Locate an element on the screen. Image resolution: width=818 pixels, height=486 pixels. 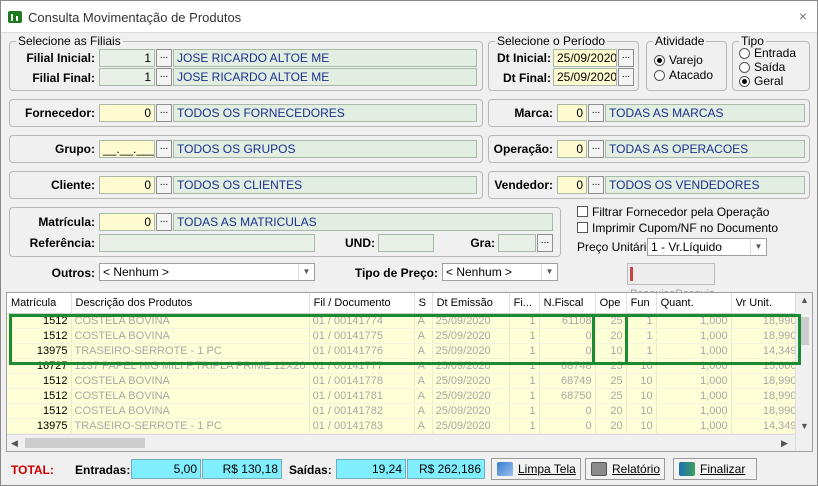
filial-final-code: 1 is located at coordinates (127, 77).